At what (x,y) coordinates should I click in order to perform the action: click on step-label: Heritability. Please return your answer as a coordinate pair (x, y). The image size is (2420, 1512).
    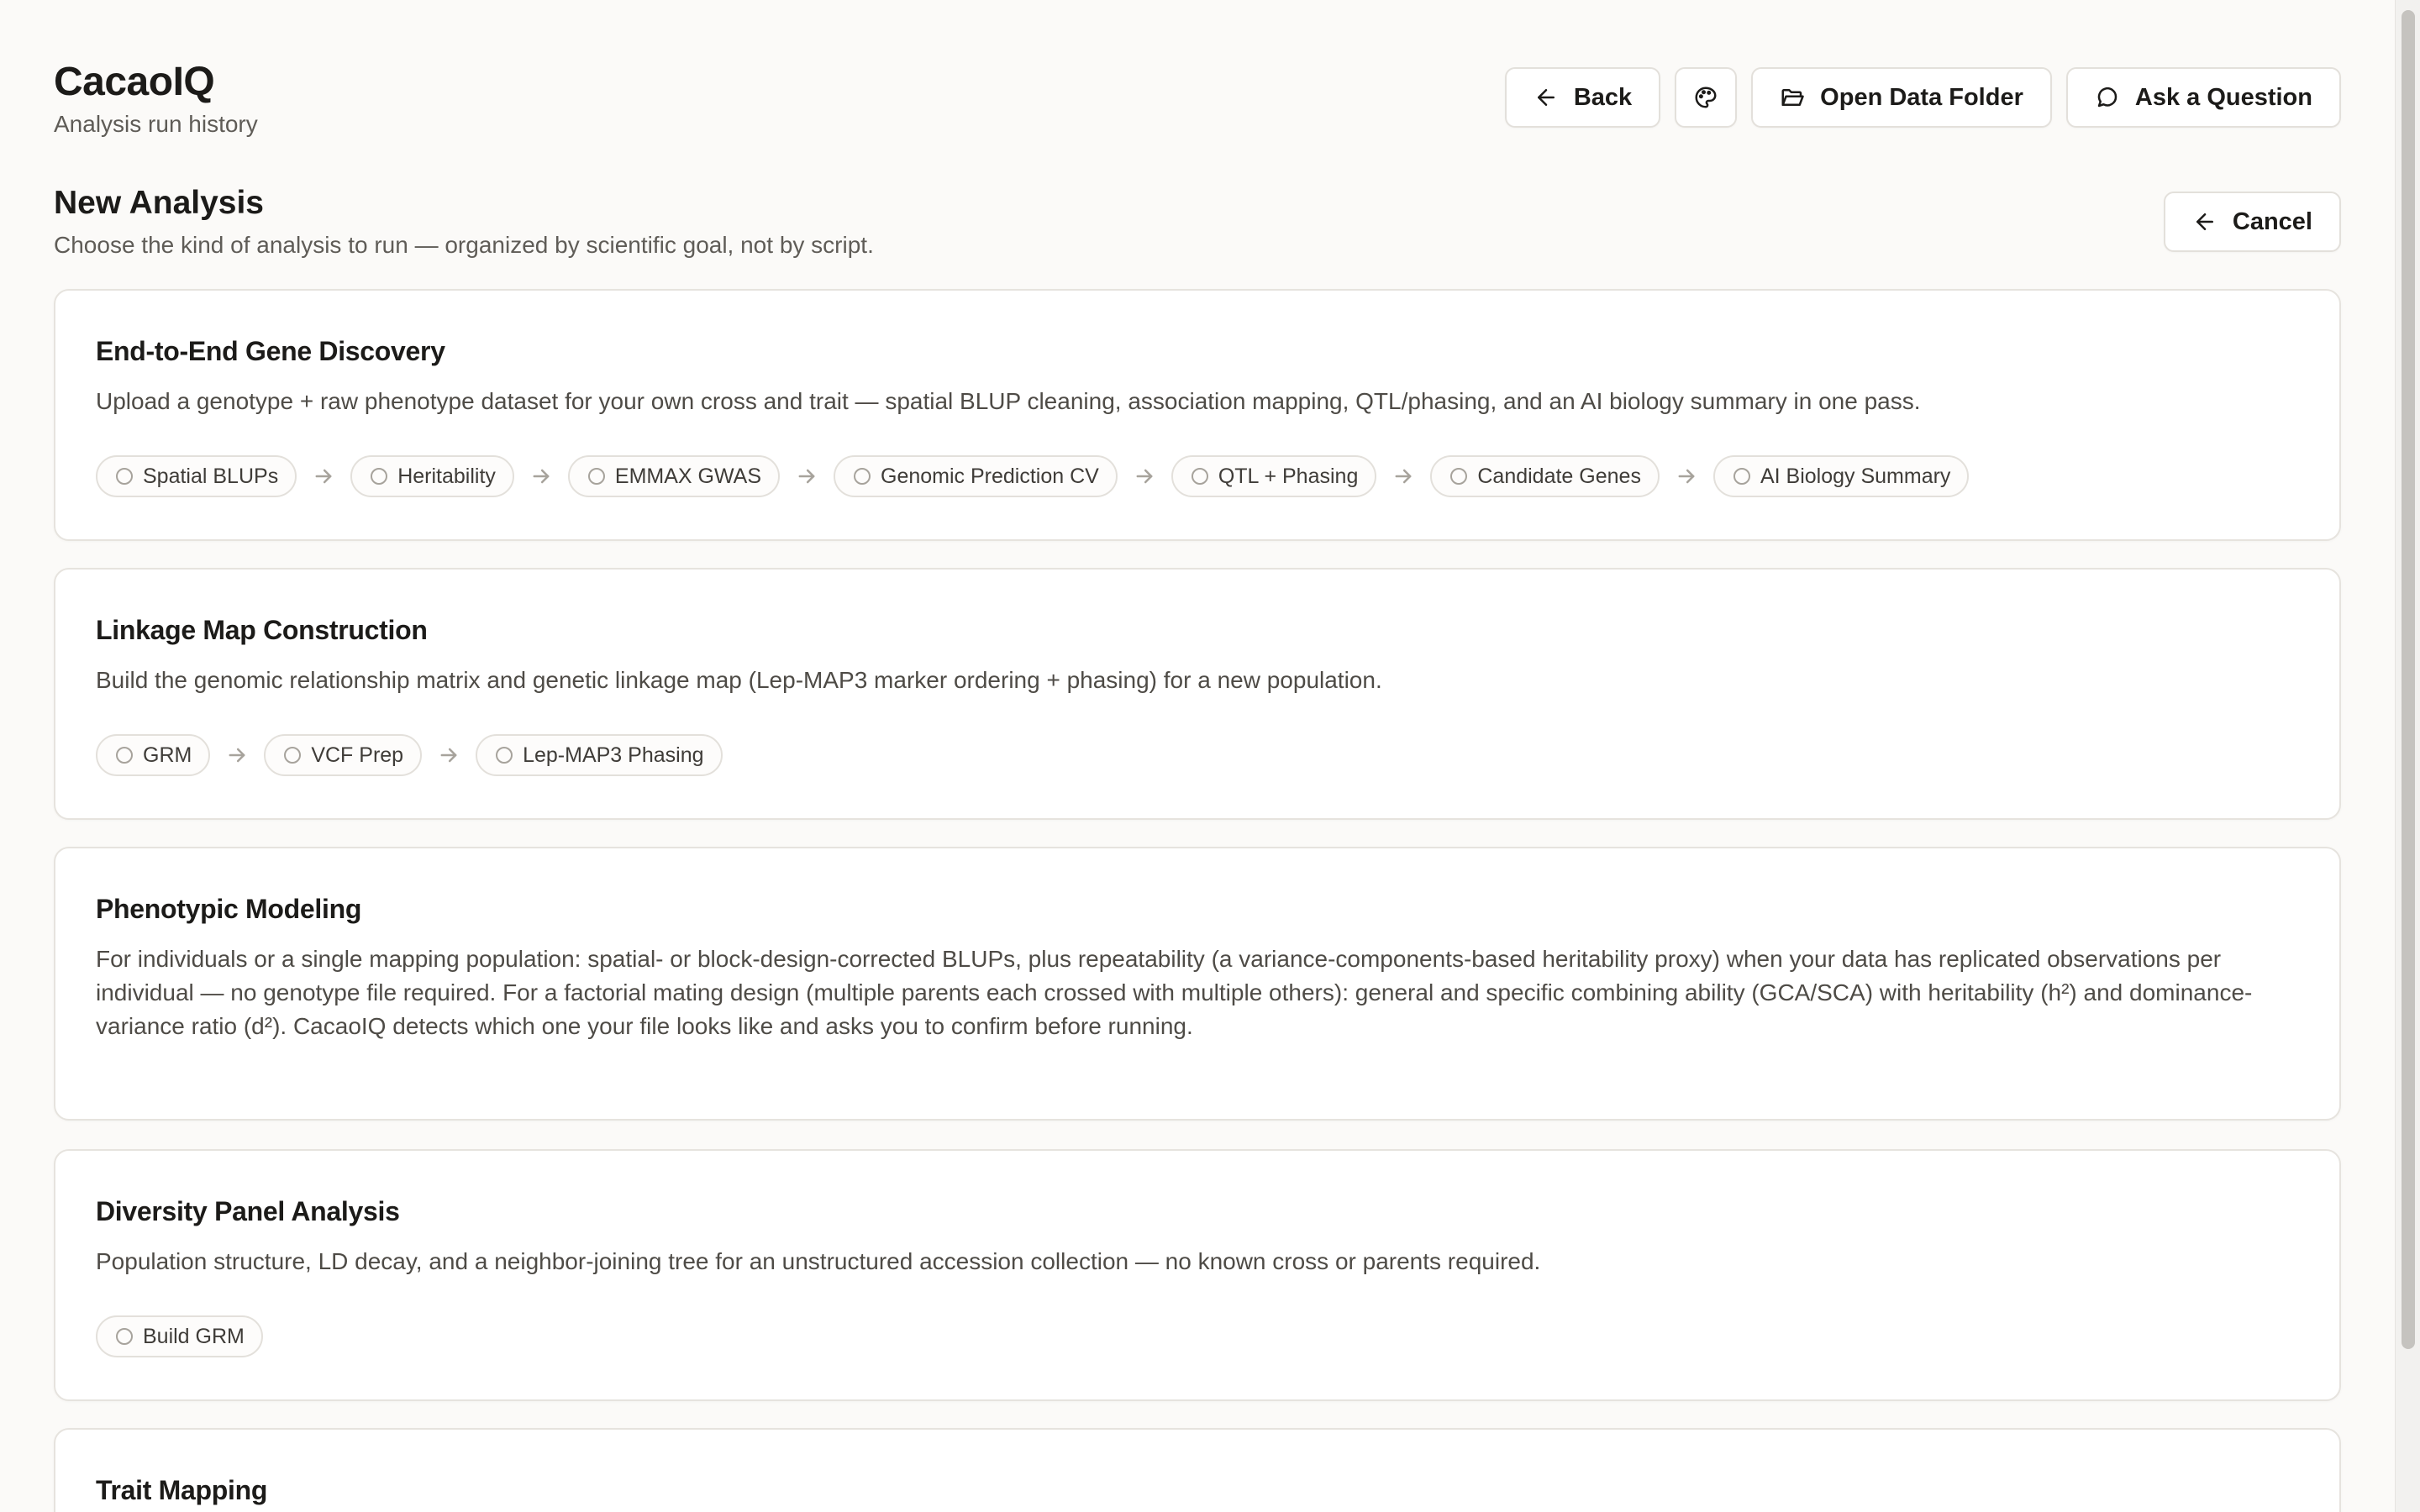
    Looking at the image, I should click on (447, 476).